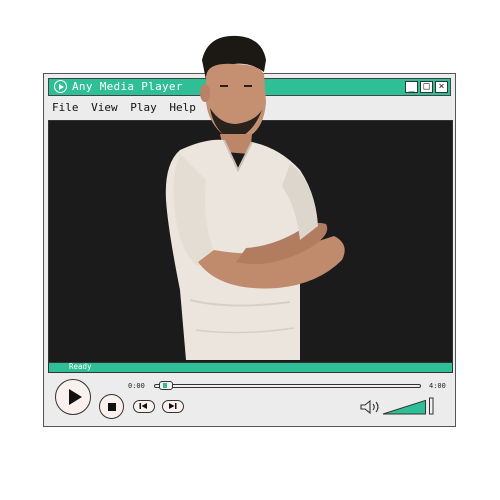  Describe the element at coordinates (287, 386) in the screenshot. I see `seek-bar` at that location.